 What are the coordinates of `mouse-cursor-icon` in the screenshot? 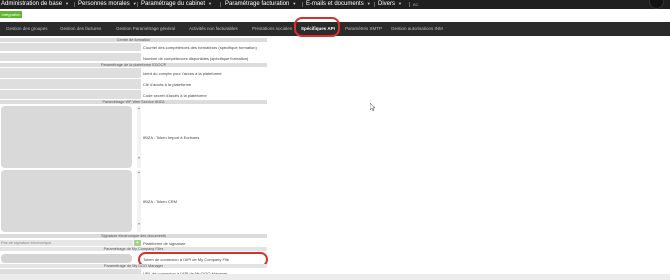 It's located at (373, 107).